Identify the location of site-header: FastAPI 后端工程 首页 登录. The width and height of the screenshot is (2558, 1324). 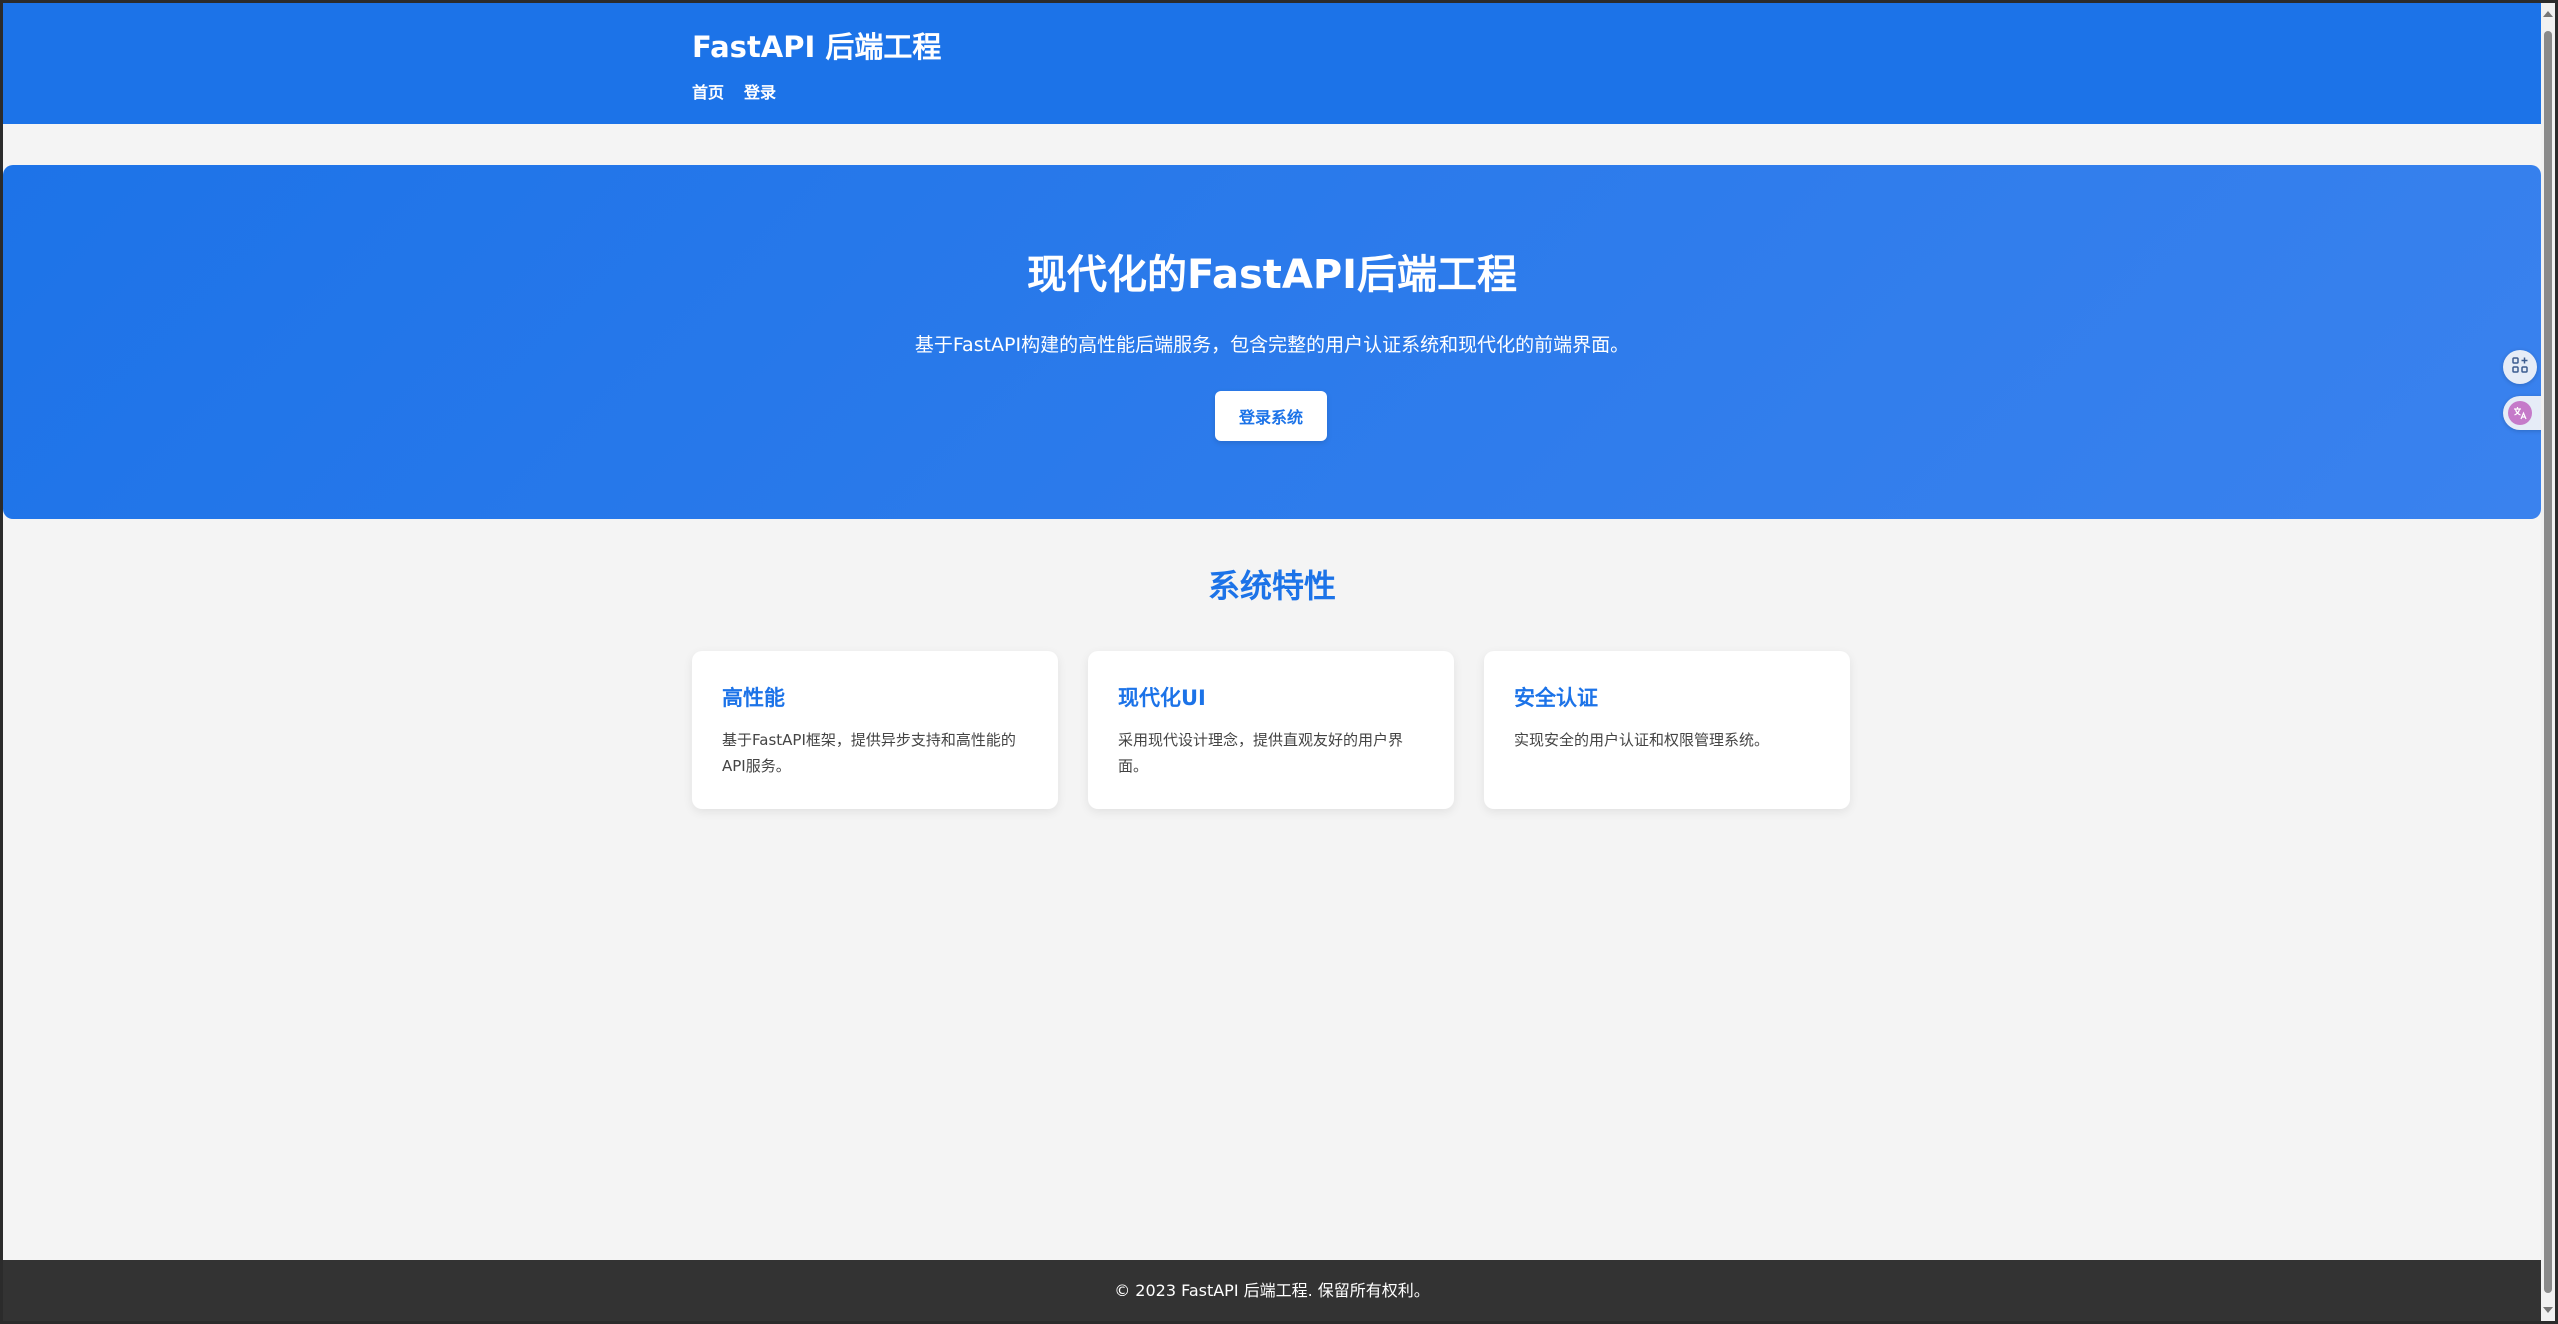
(1272, 63).